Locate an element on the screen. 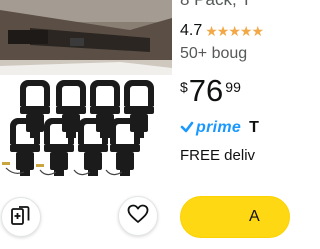  prime-label: prime is located at coordinates (219, 127).